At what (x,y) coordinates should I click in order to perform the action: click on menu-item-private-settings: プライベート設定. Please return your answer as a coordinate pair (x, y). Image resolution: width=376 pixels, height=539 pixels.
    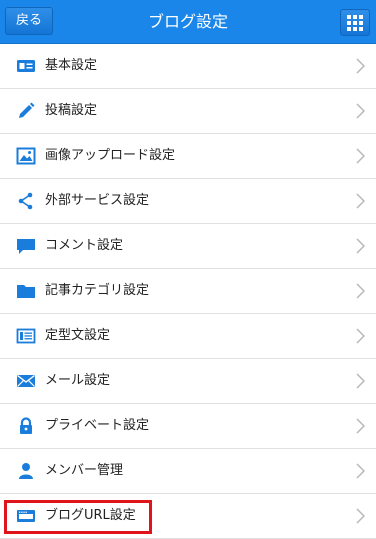
    Looking at the image, I should click on (188, 426).